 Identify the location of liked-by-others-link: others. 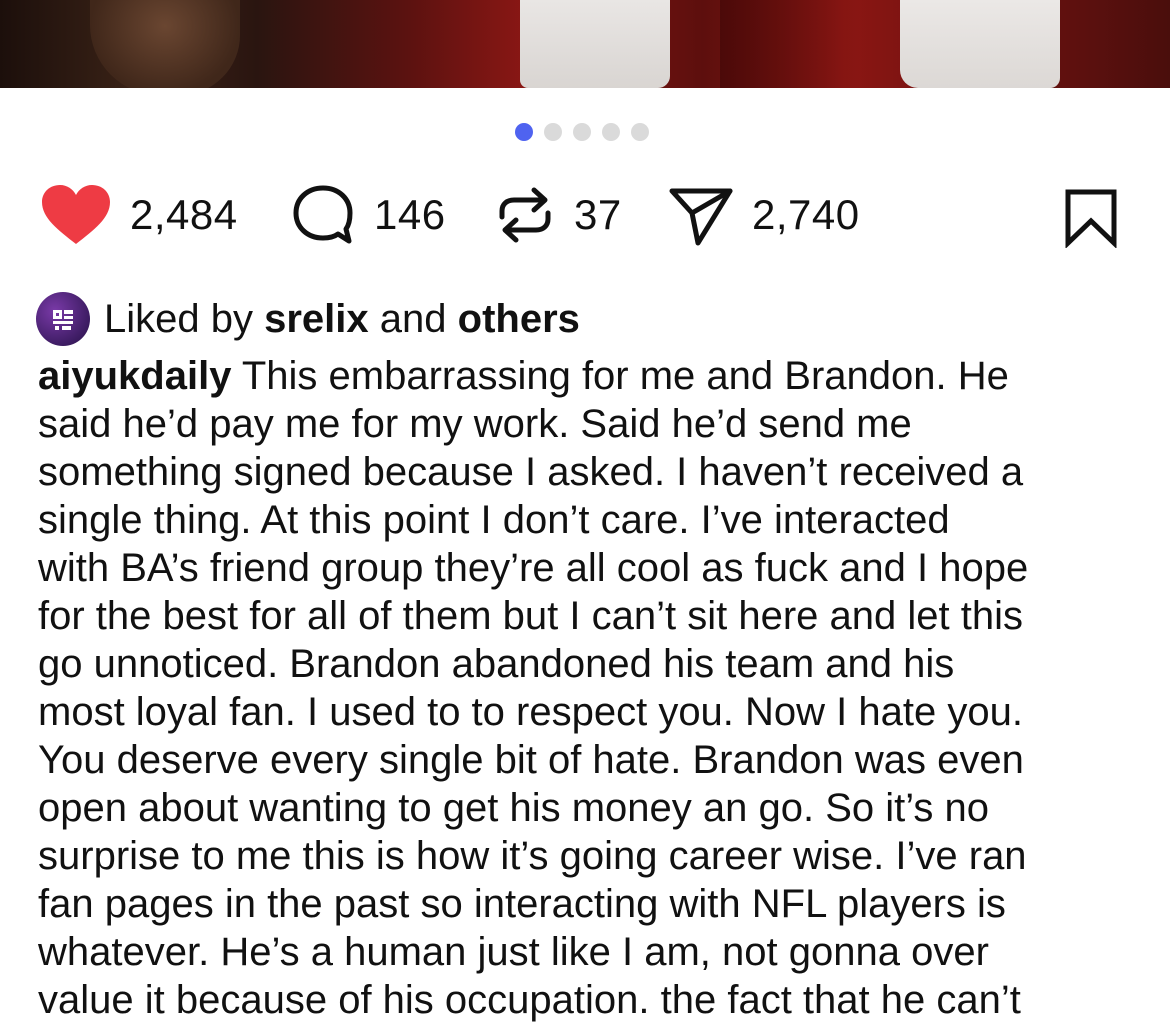
(519, 319).